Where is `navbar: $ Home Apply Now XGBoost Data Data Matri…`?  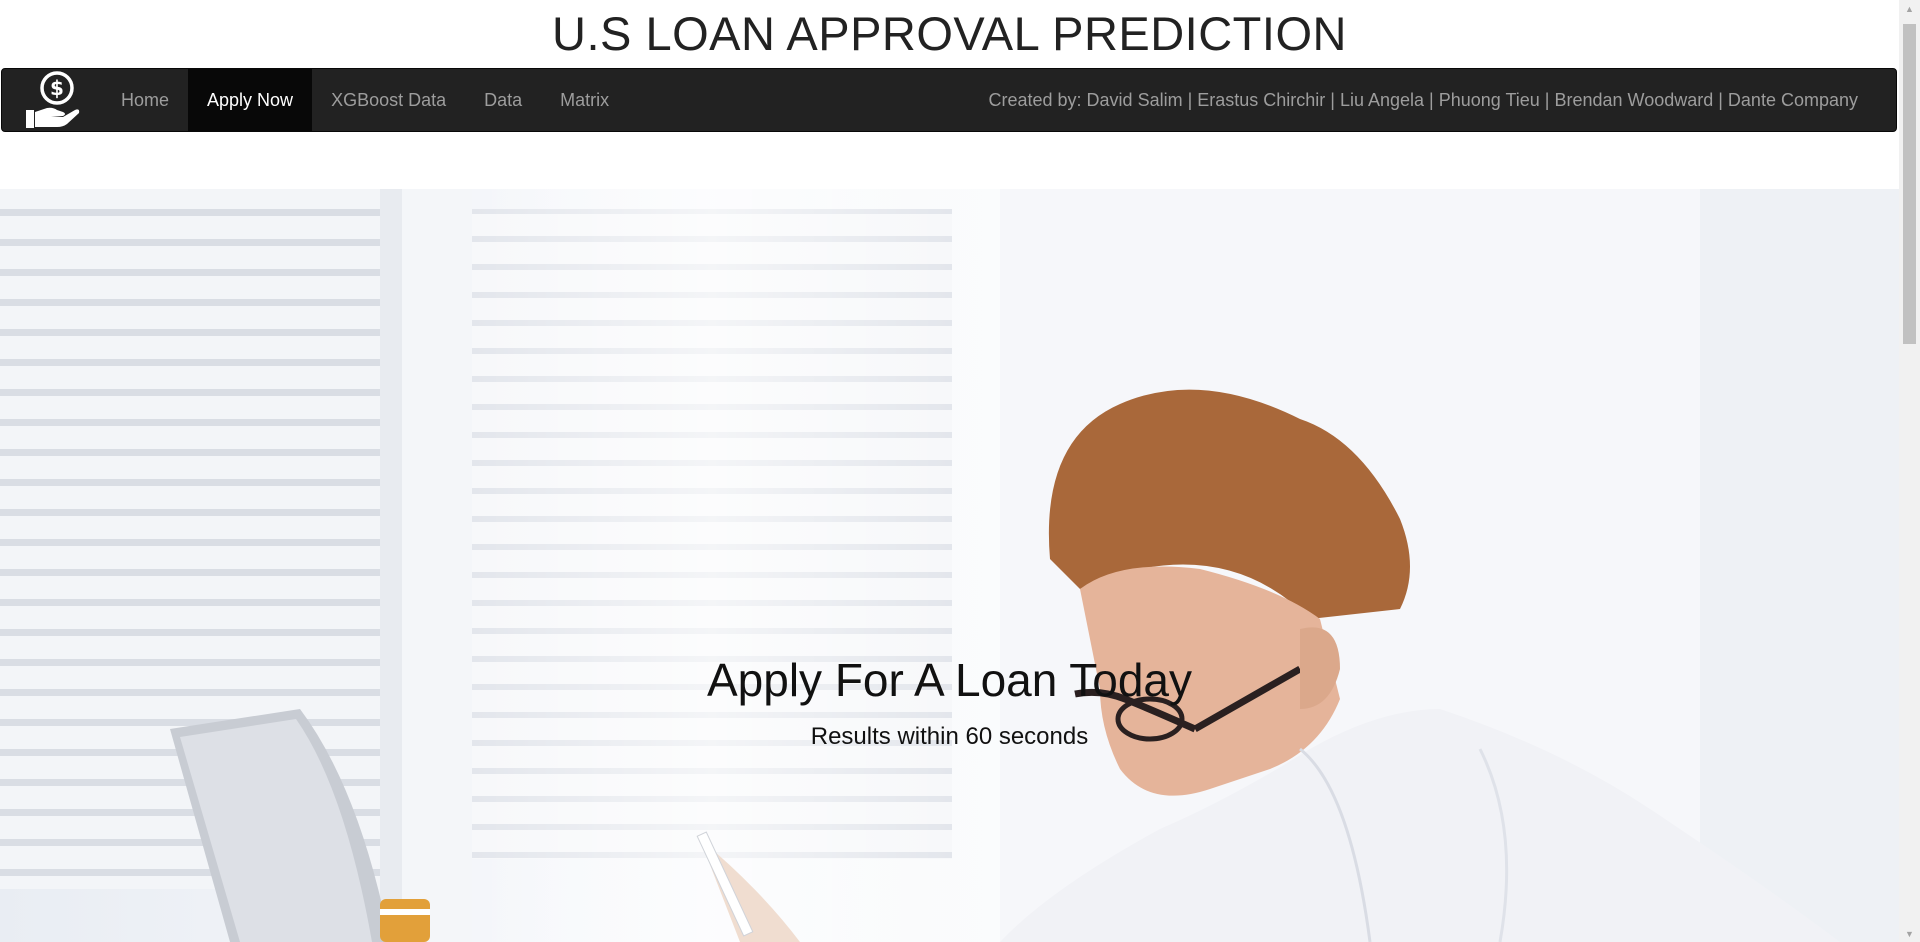 navbar: $ Home Apply Now XGBoost Data Data Matri… is located at coordinates (949, 100).